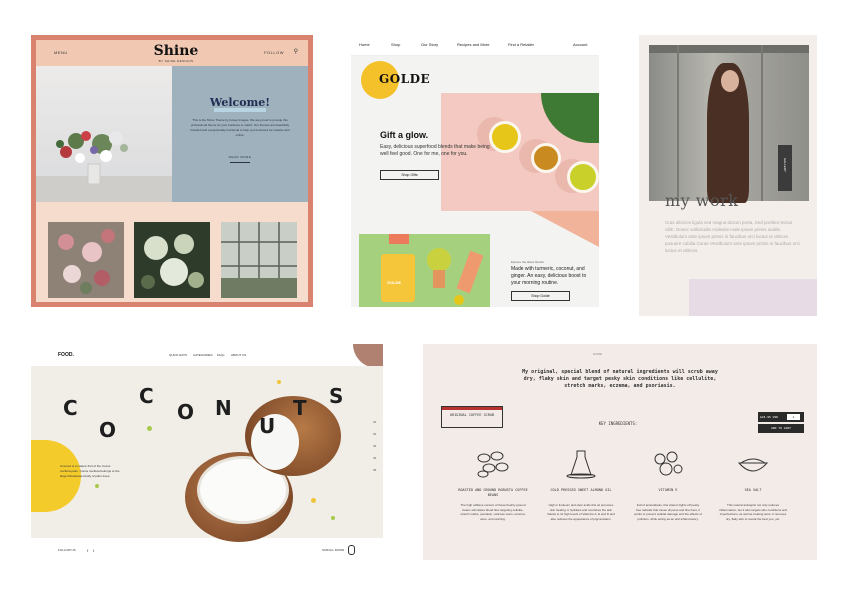  I want to click on shine-nav: MENU Shine BY SHINE DESIGNS FOLLOW ⚲, so click(172, 53).